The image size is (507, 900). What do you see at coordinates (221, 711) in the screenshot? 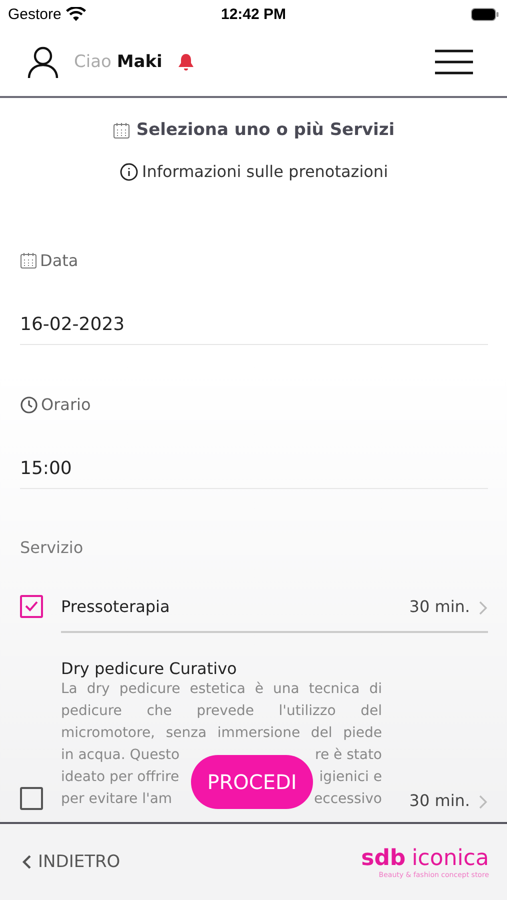
I see `description-text: pedicure che prevede l'utilizzo del` at bounding box center [221, 711].